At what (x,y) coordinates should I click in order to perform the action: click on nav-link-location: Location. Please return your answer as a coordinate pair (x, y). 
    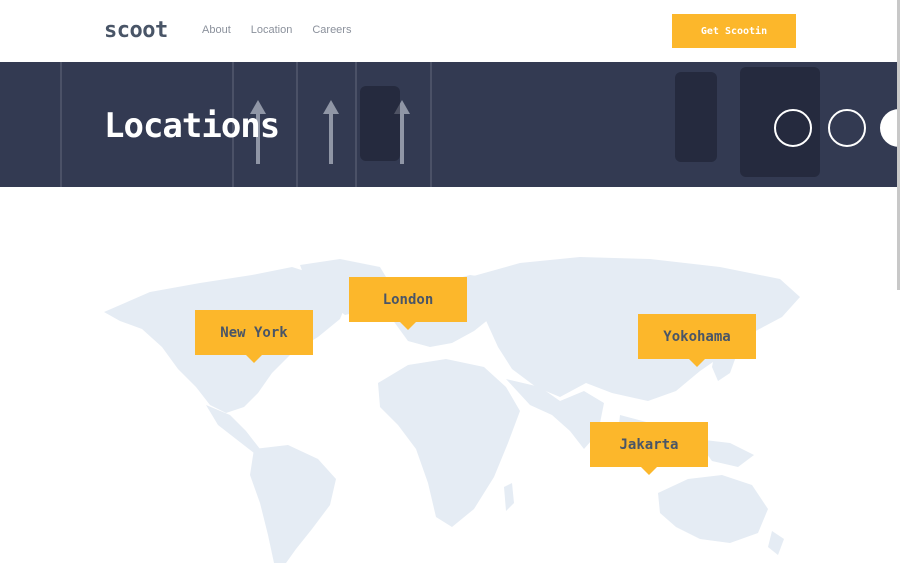
    Looking at the image, I should click on (272, 30).